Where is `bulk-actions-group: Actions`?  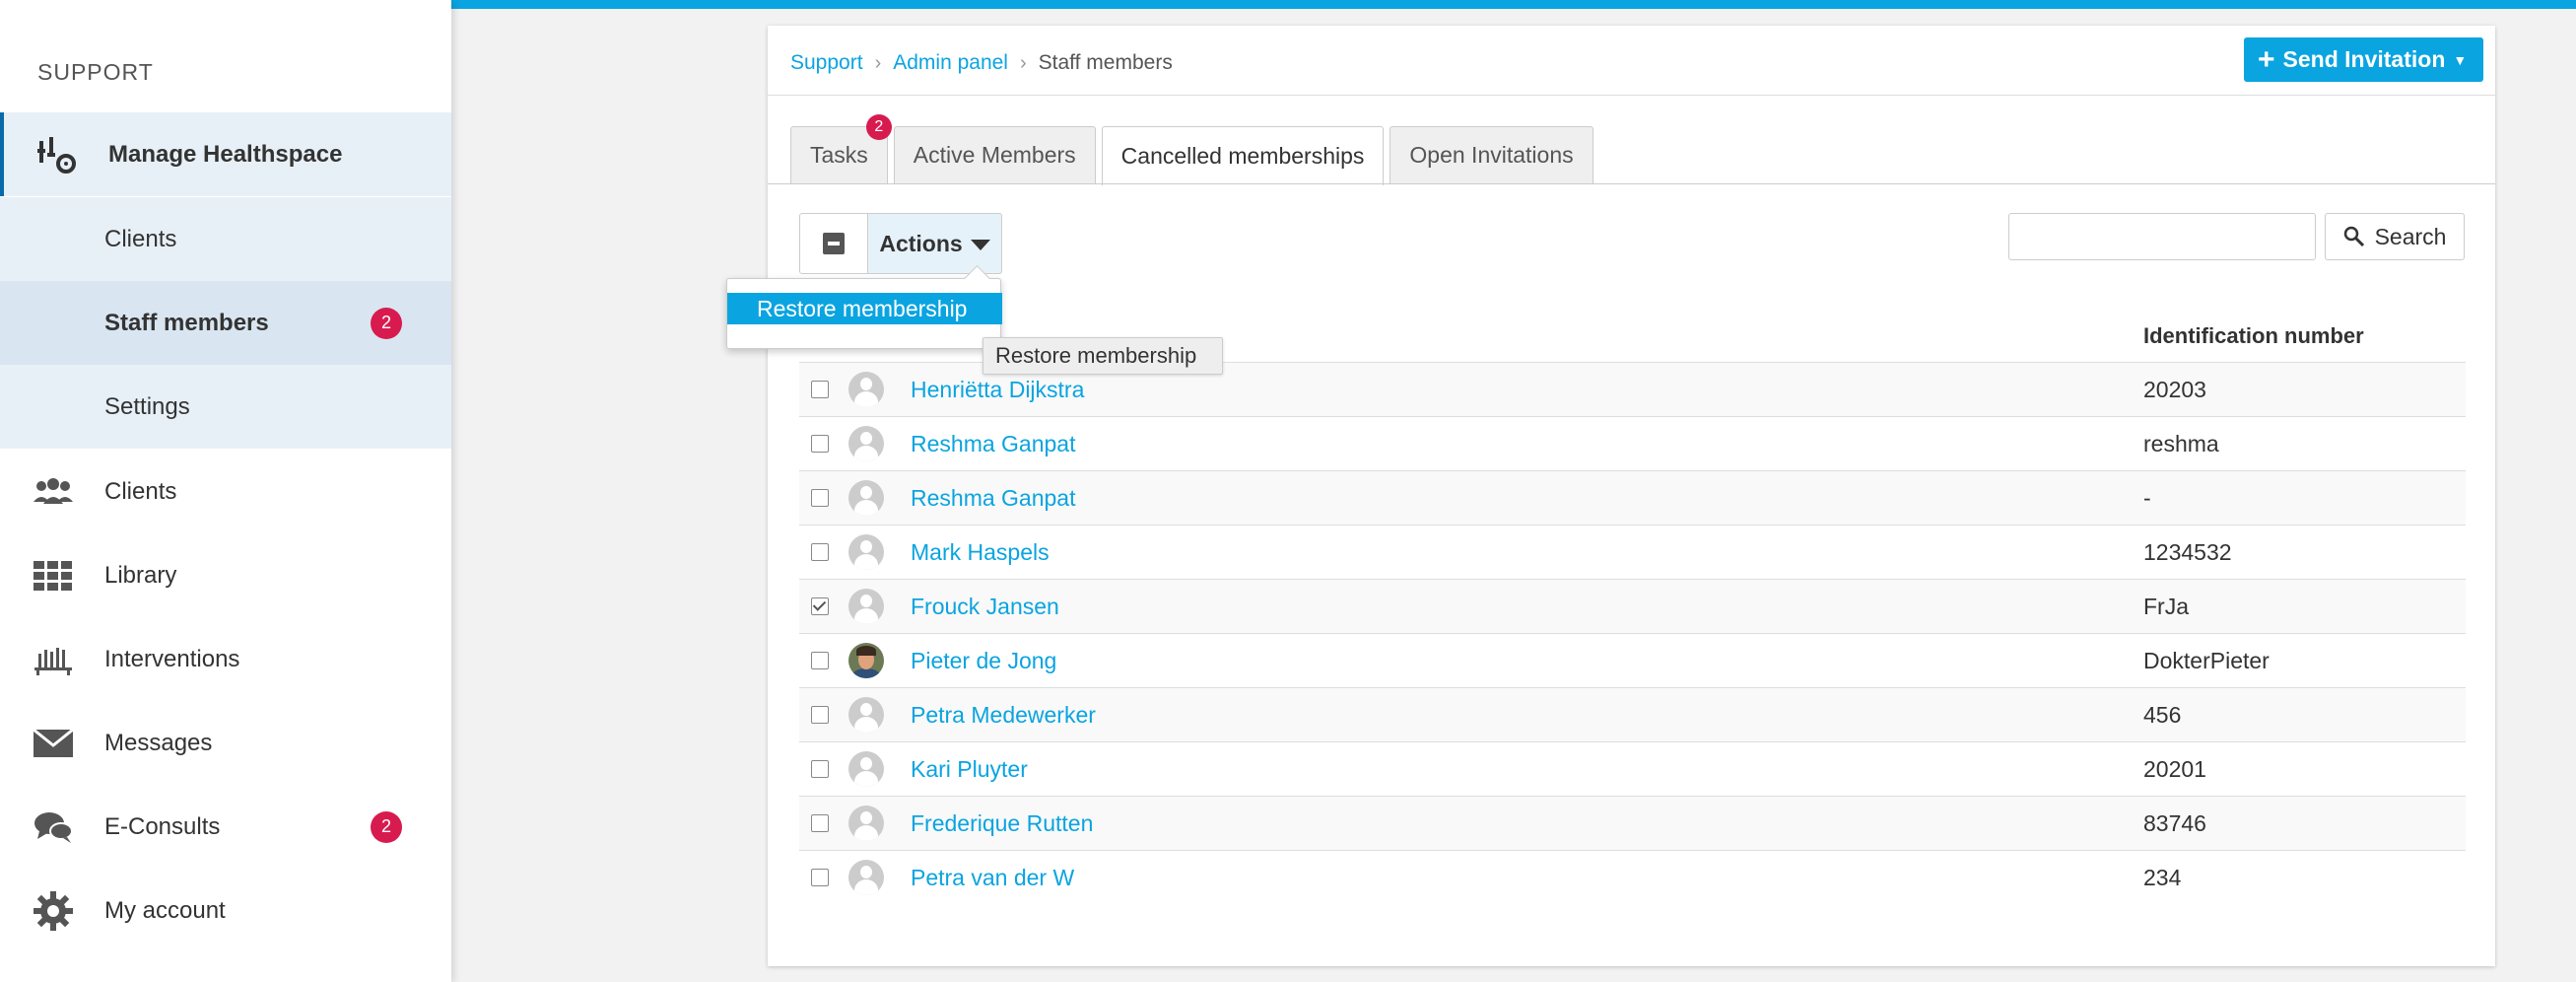 bulk-actions-group: Actions is located at coordinates (900, 243).